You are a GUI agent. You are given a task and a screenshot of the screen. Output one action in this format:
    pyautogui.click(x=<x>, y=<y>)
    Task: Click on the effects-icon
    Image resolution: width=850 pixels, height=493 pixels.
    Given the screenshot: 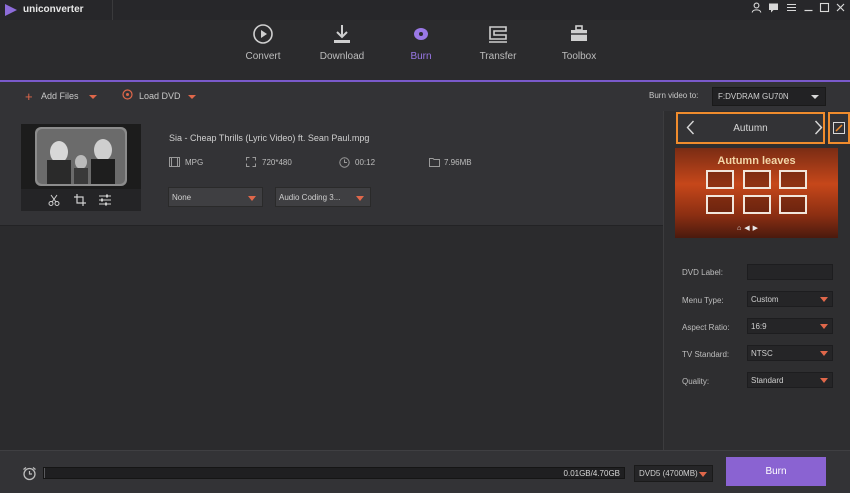 What is the action you would take?
    pyautogui.click(x=105, y=200)
    